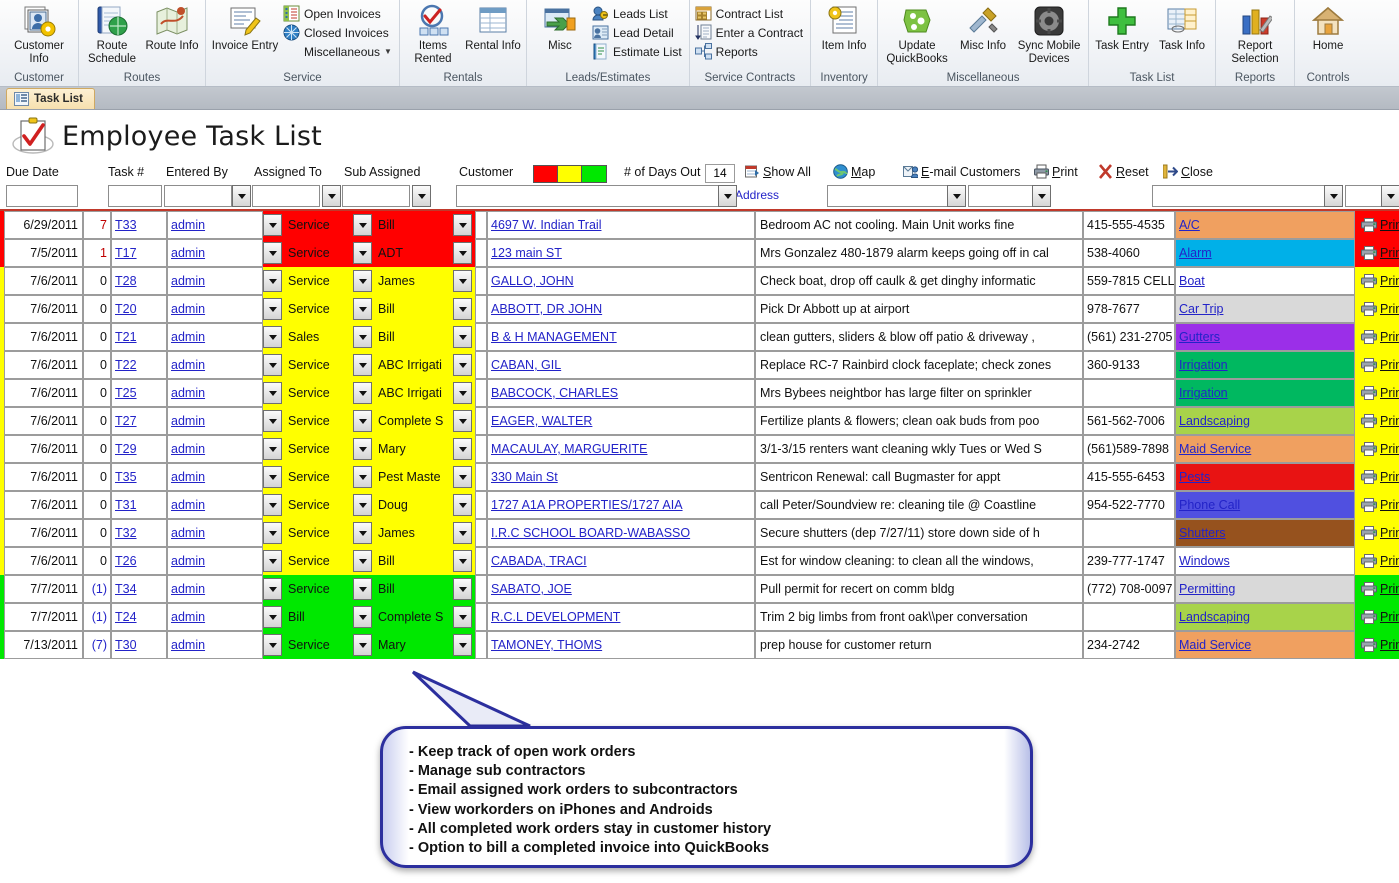 Image resolution: width=1399 pixels, height=883 pixels. I want to click on toolbar-map-button: Map, so click(854, 171).